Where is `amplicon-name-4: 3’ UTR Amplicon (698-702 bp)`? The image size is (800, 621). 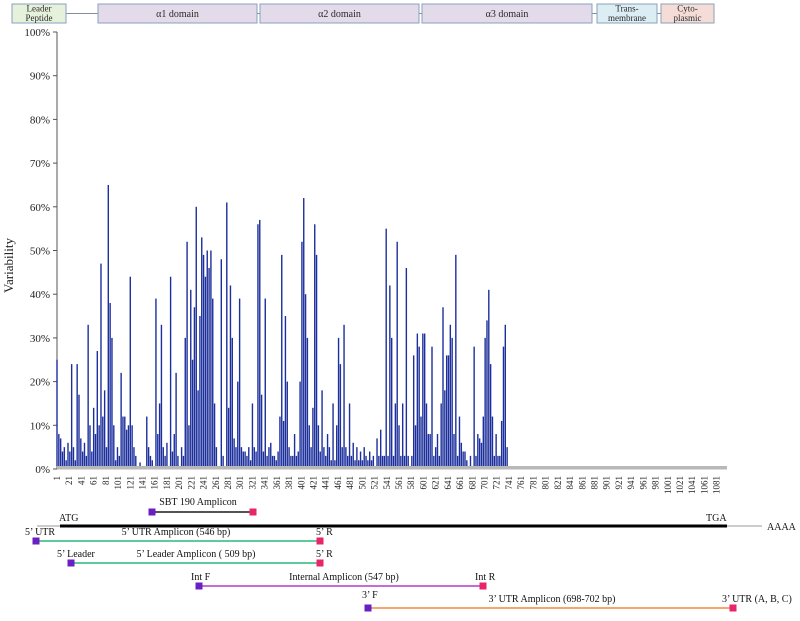
amplicon-name-4: 3’ UTR Amplicon (698-702 bp) is located at coordinates (551, 599).